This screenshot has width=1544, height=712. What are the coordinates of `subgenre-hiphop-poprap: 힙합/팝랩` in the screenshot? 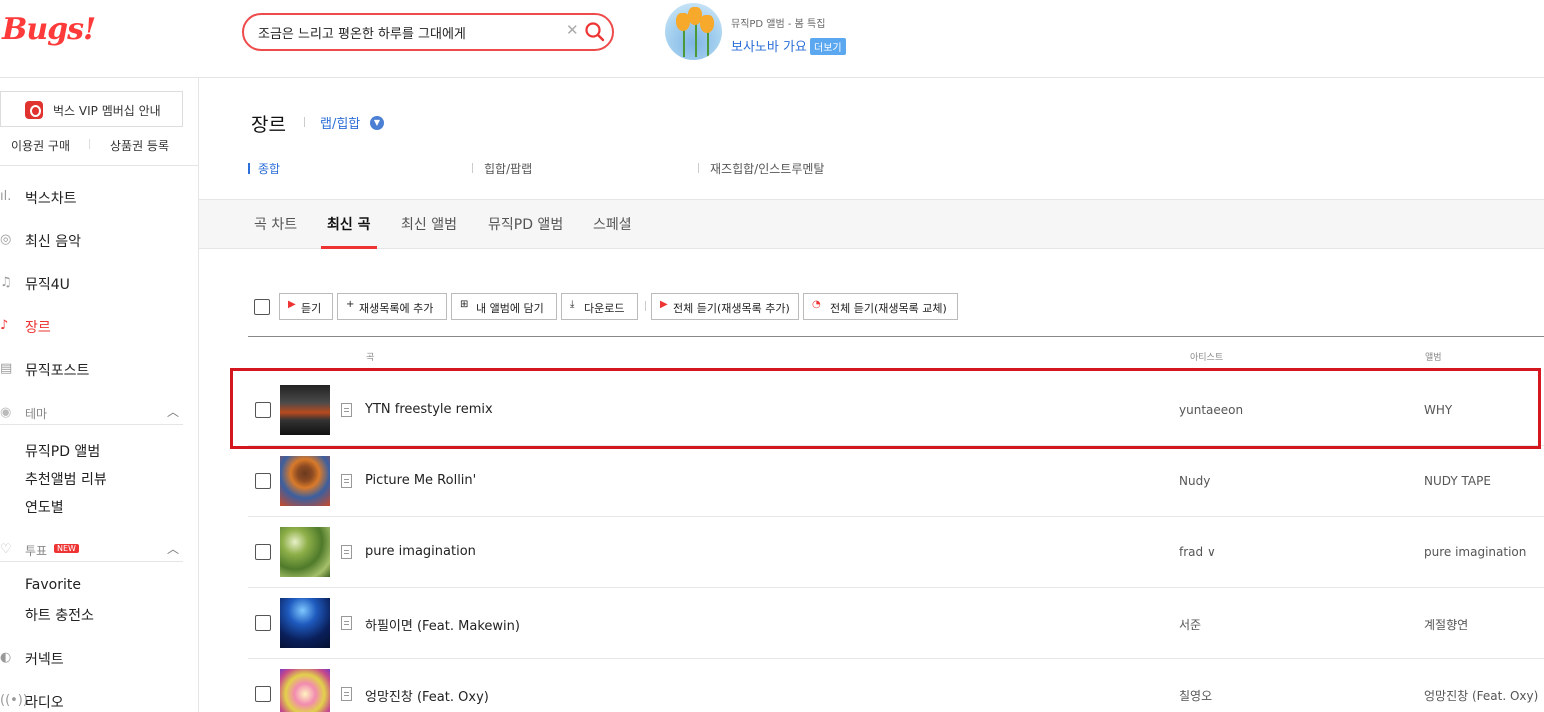 It's located at (508, 168).